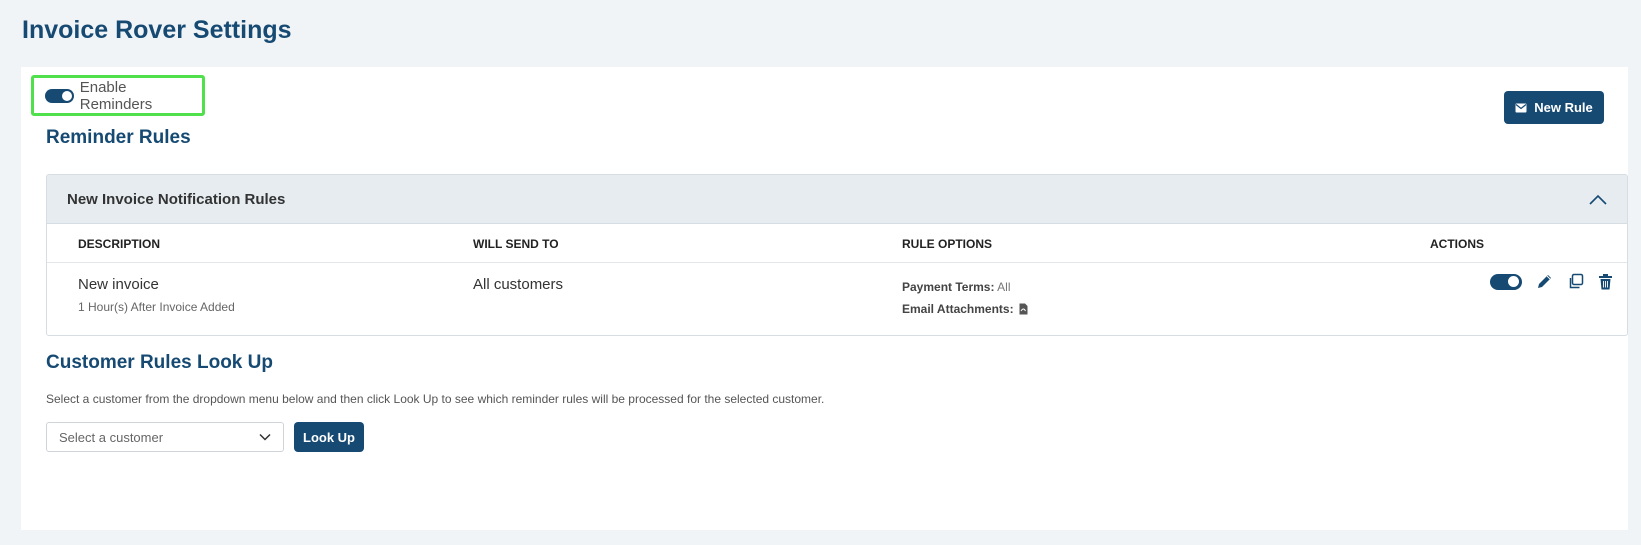  Describe the element at coordinates (947, 244) in the screenshot. I see `column-header-rule-options: RULE OPTIONS` at that location.